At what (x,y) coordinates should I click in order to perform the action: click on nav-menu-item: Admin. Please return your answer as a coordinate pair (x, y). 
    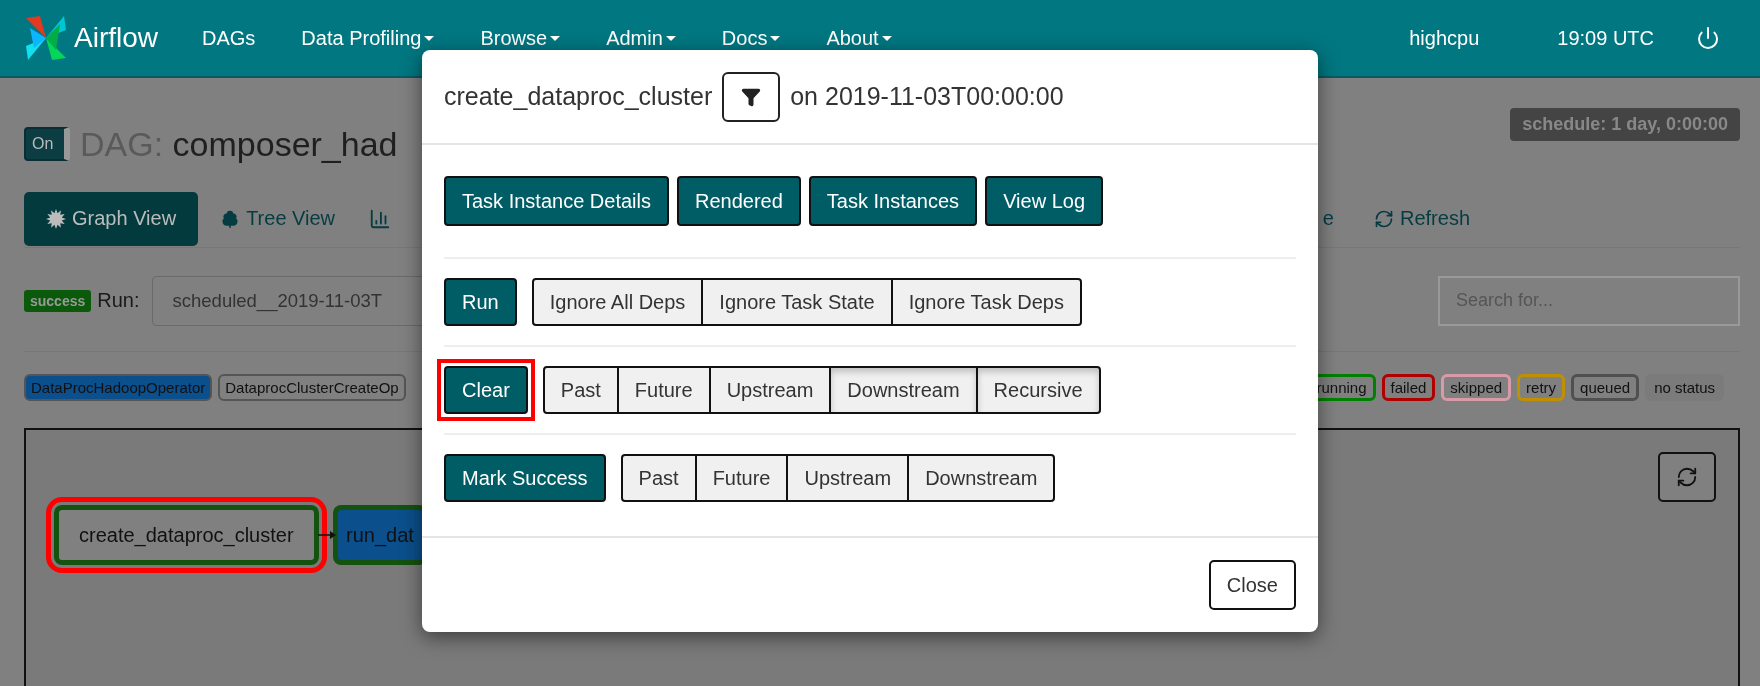
    Looking at the image, I should click on (641, 38).